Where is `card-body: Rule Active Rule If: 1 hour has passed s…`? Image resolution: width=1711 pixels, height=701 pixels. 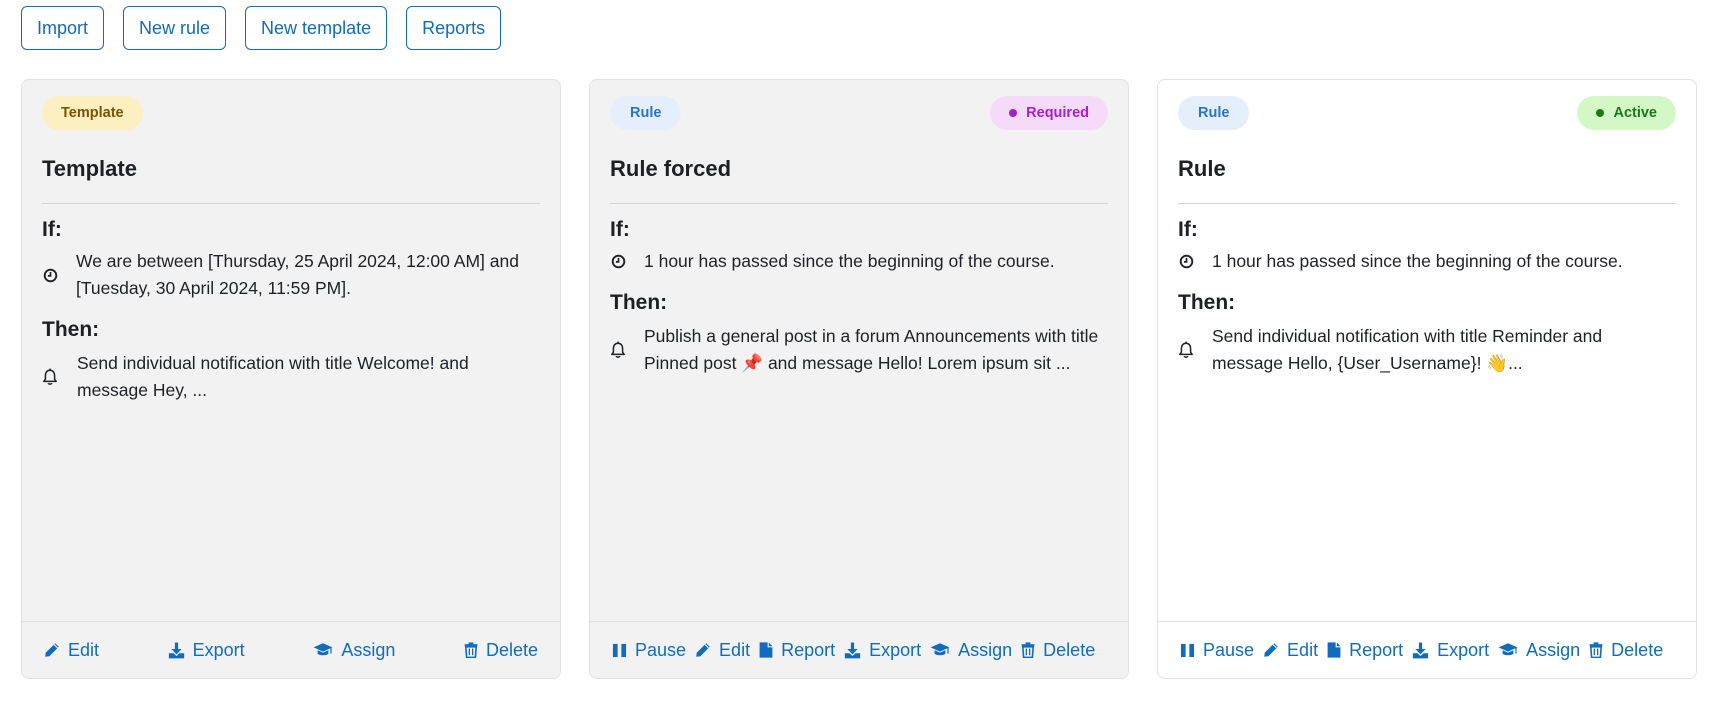
card-body: Rule Active Rule If: 1 hour has passed s… is located at coordinates (1427, 236).